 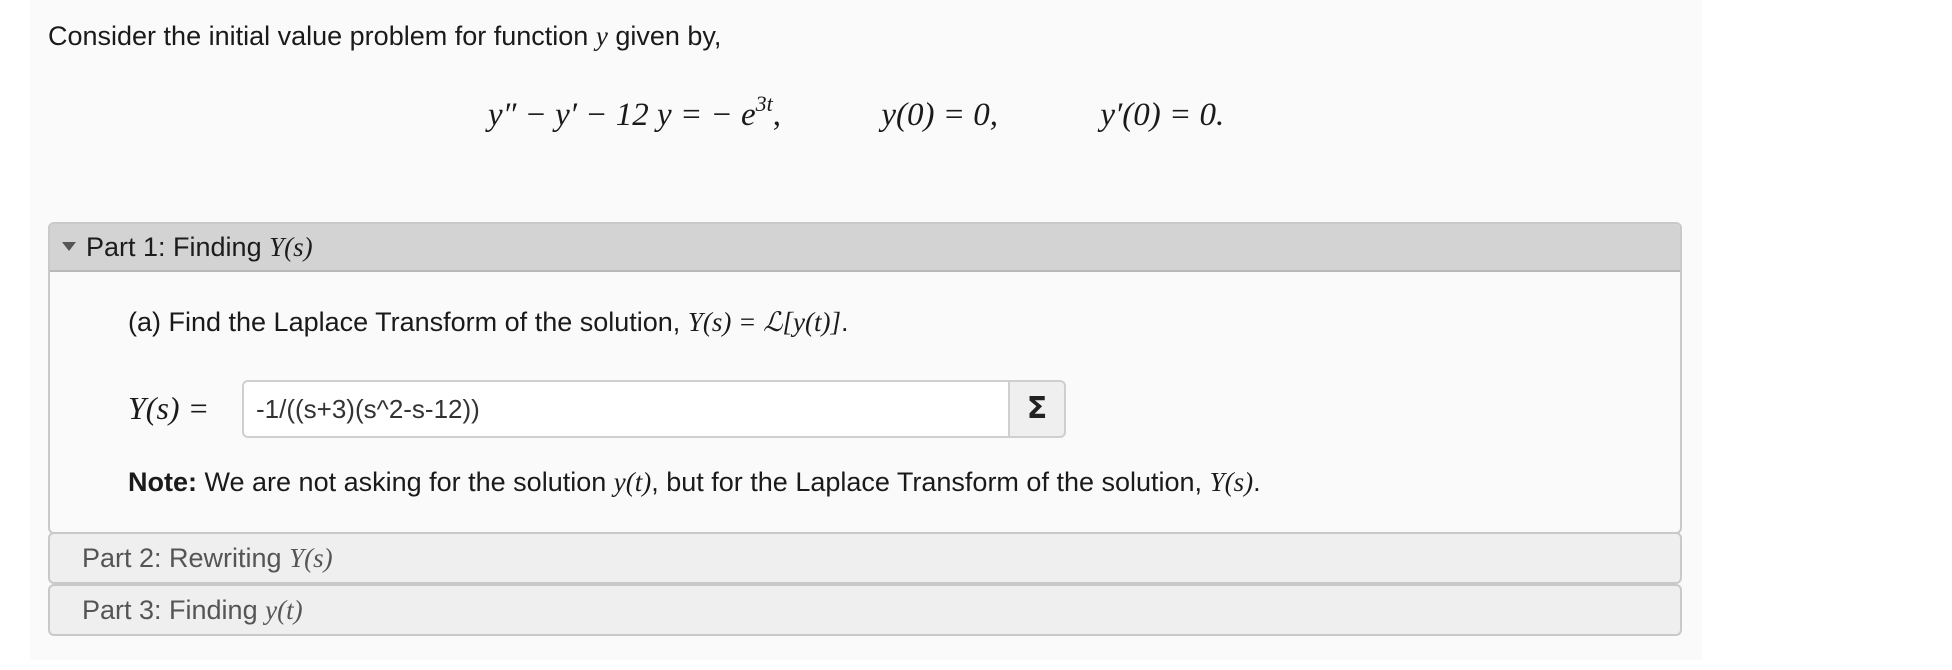 What do you see at coordinates (940, 115) in the screenshot?
I see `initial-condition-y: y(0) = 0,` at bounding box center [940, 115].